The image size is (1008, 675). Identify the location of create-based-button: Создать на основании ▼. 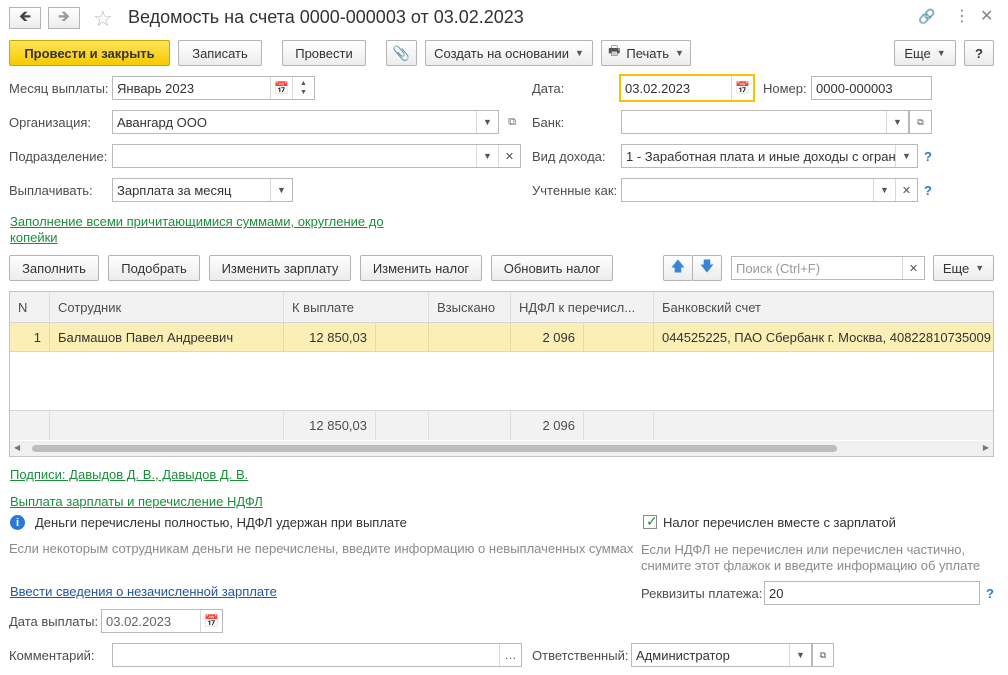
(509, 53).